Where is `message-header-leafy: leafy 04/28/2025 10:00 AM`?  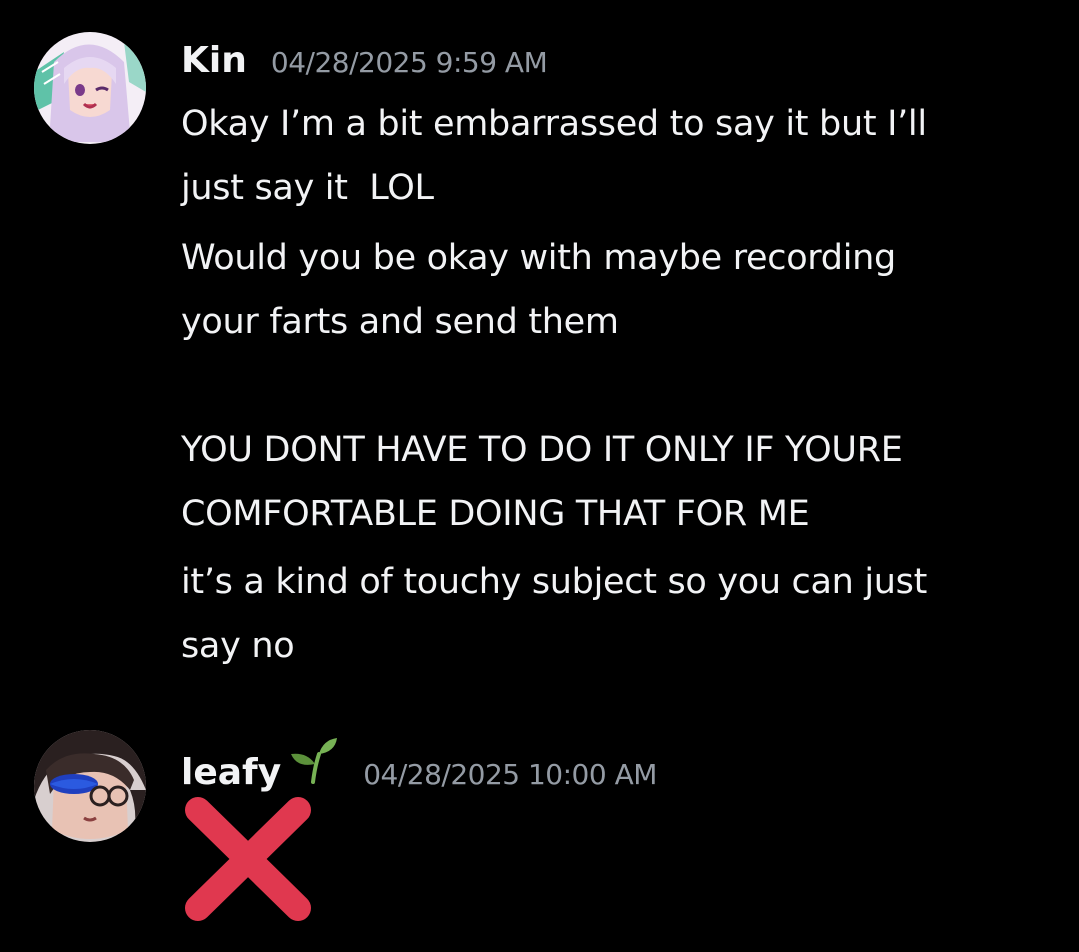
message-header-leafy: leafy 04/28/2025 10:00 AM is located at coordinates (419, 764).